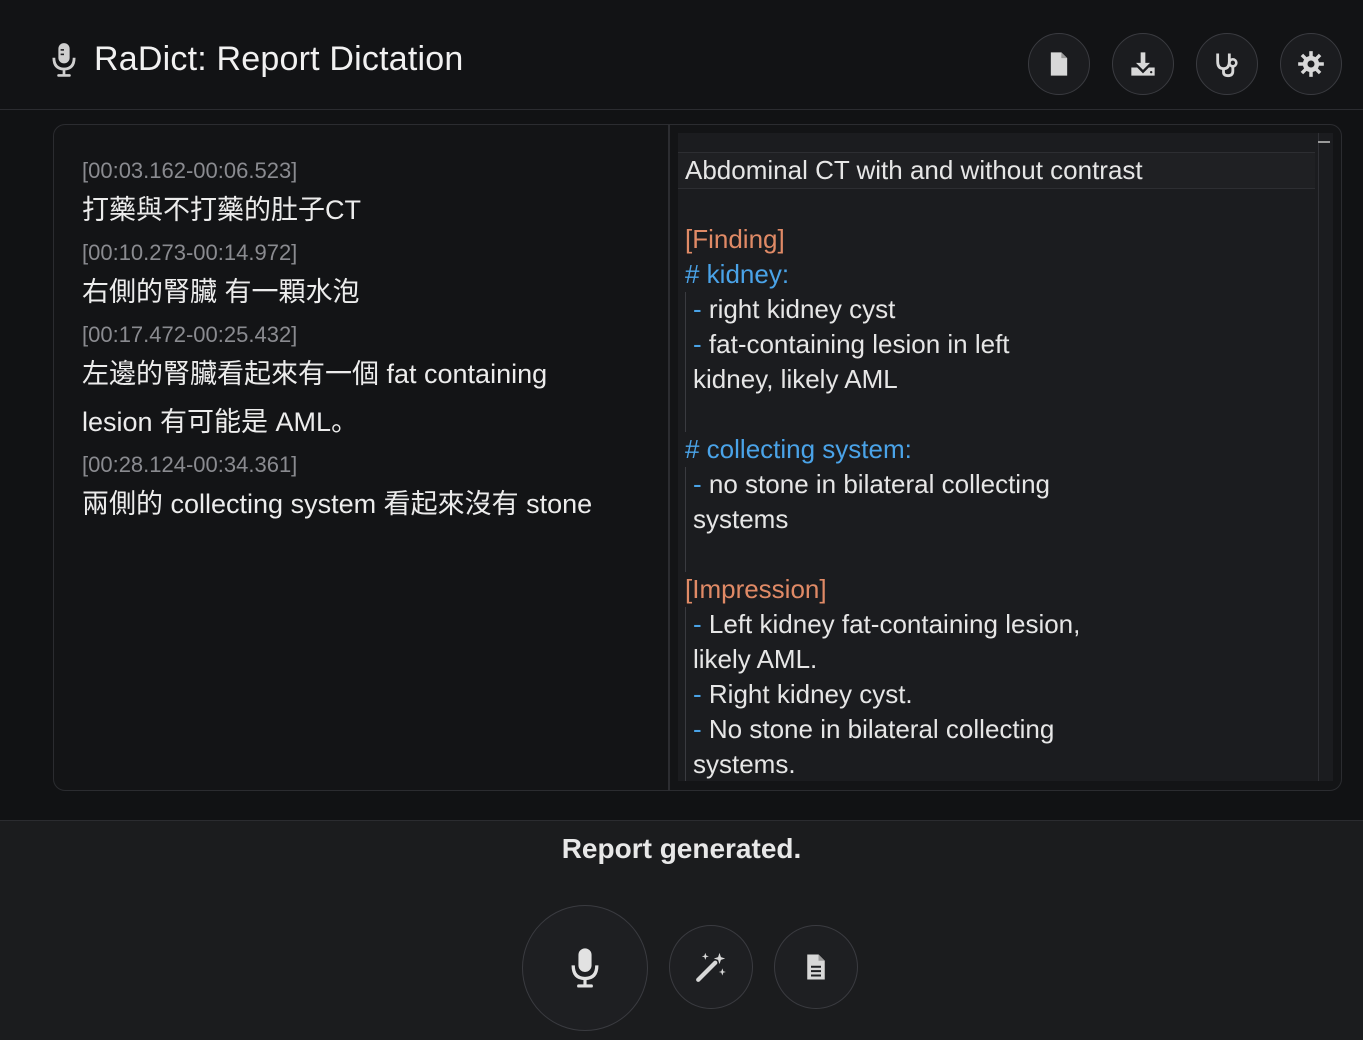 The height and width of the screenshot is (1040, 1363). What do you see at coordinates (279, 59) in the screenshot?
I see `page-title: RaDict: Report Dictation` at bounding box center [279, 59].